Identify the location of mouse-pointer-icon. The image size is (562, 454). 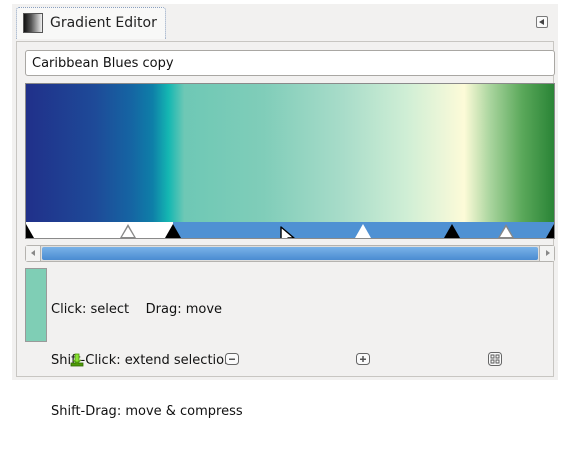
(288, 232).